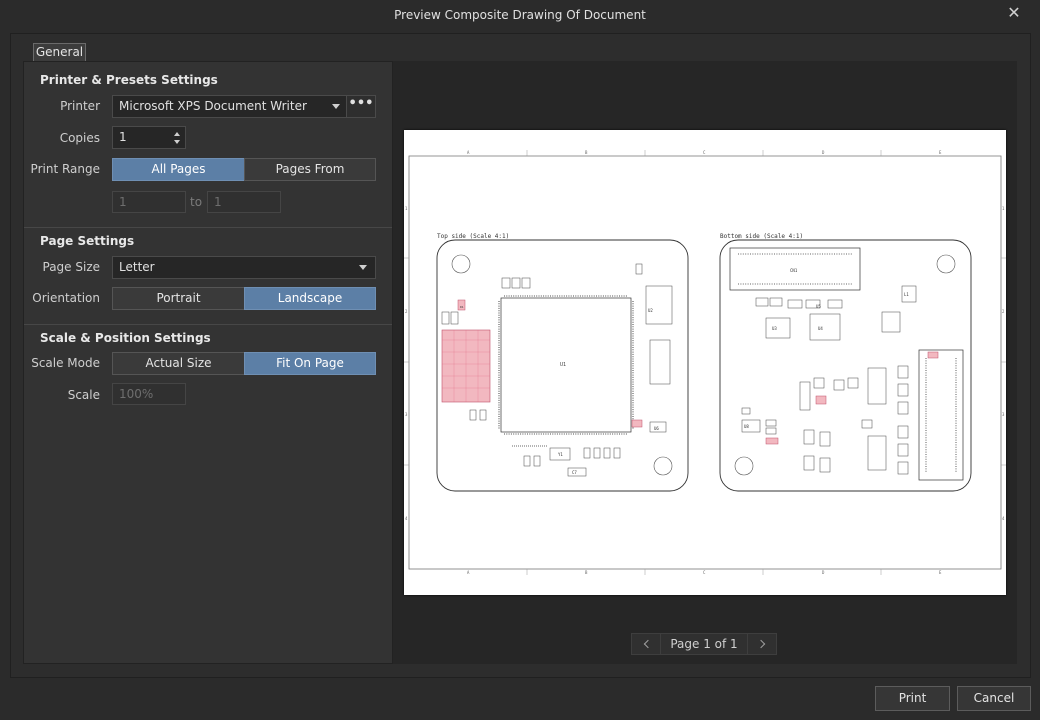 The height and width of the screenshot is (720, 1040). I want to click on printer-select: Microsoft XPS Document Writer, so click(230, 106).